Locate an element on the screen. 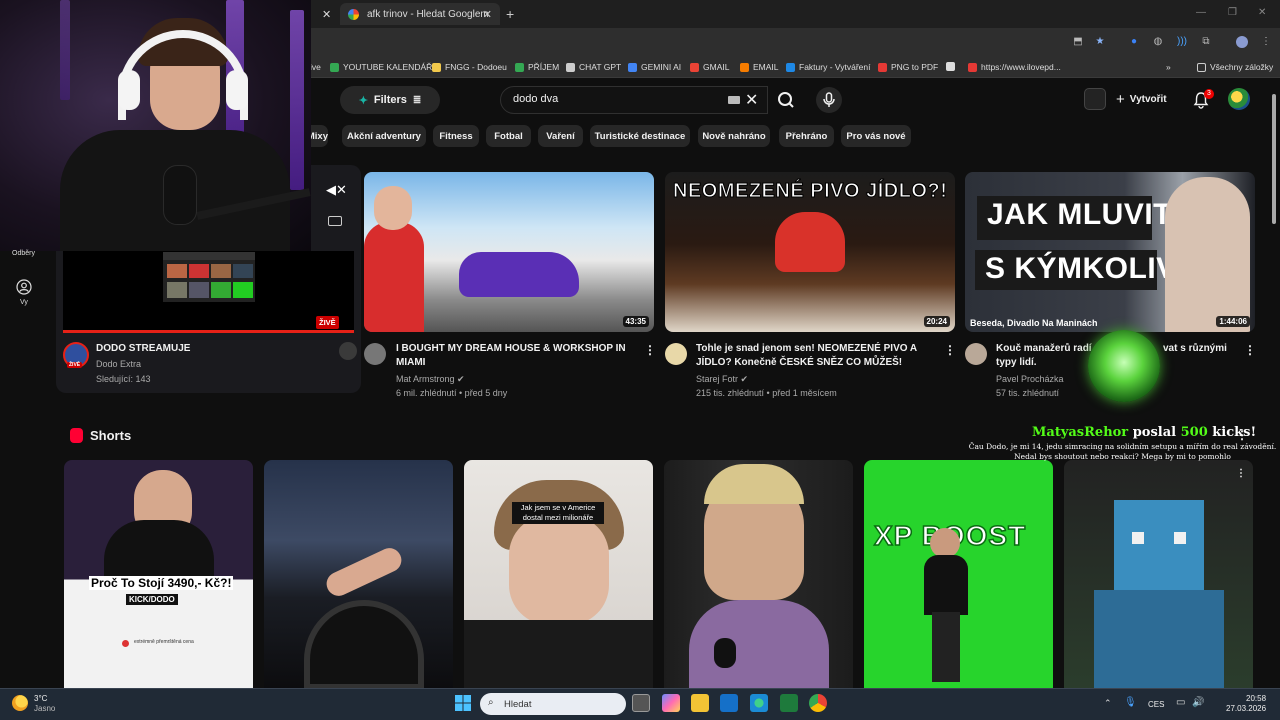 Image resolution: width=1280 pixels, height=720 pixels. language-indicator: CES is located at coordinates (1156, 704).